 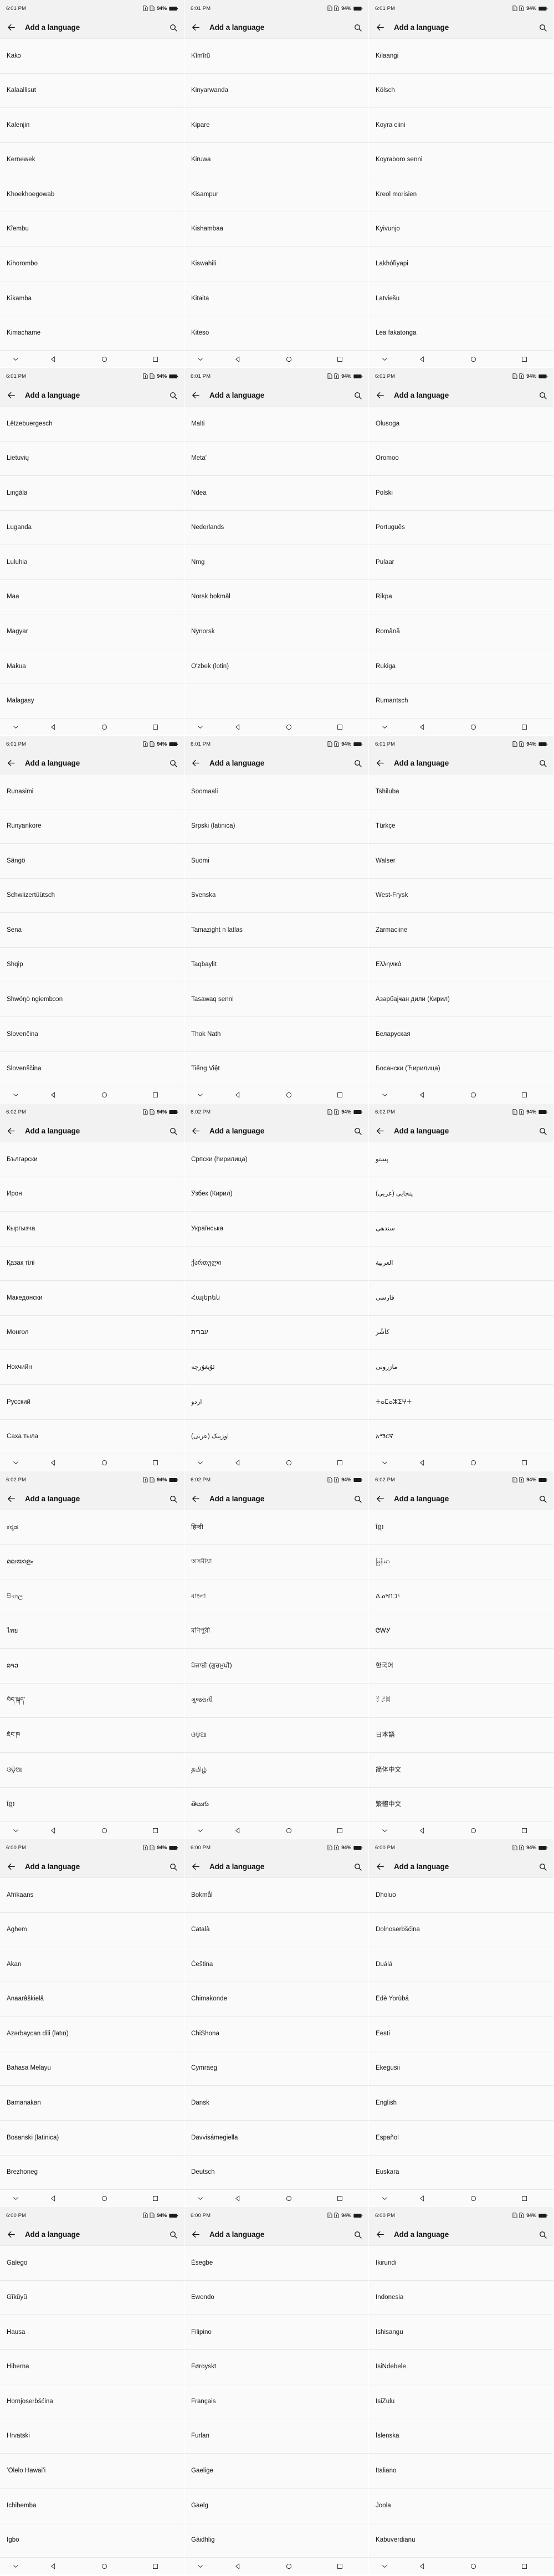 What do you see at coordinates (92, 1298) in the screenshot?
I see `language-list-item: Македонски` at bounding box center [92, 1298].